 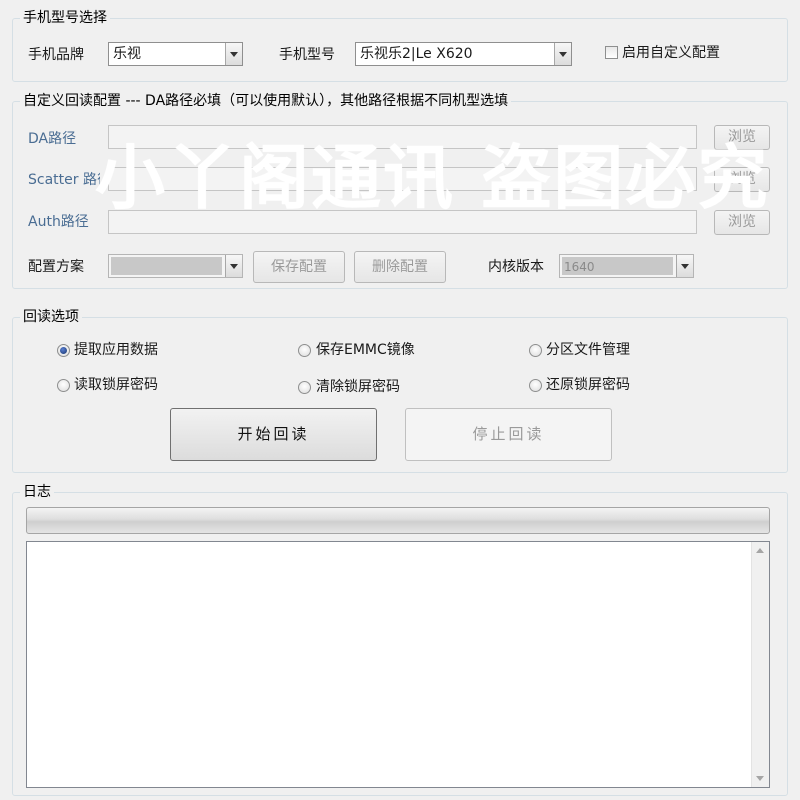 What do you see at coordinates (304, 350) in the screenshot?
I see `option-save-emmc-radio` at bounding box center [304, 350].